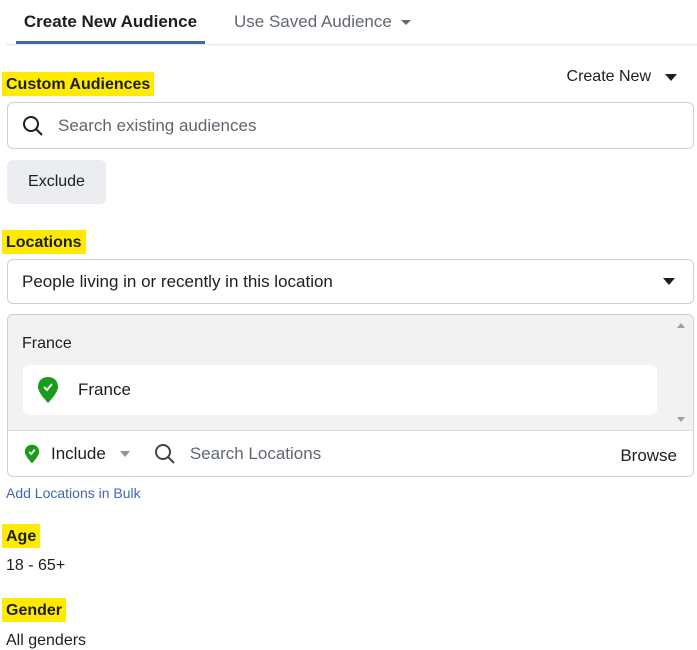  Describe the element at coordinates (47, 343) in the screenshot. I see `location-group-label: France` at that location.